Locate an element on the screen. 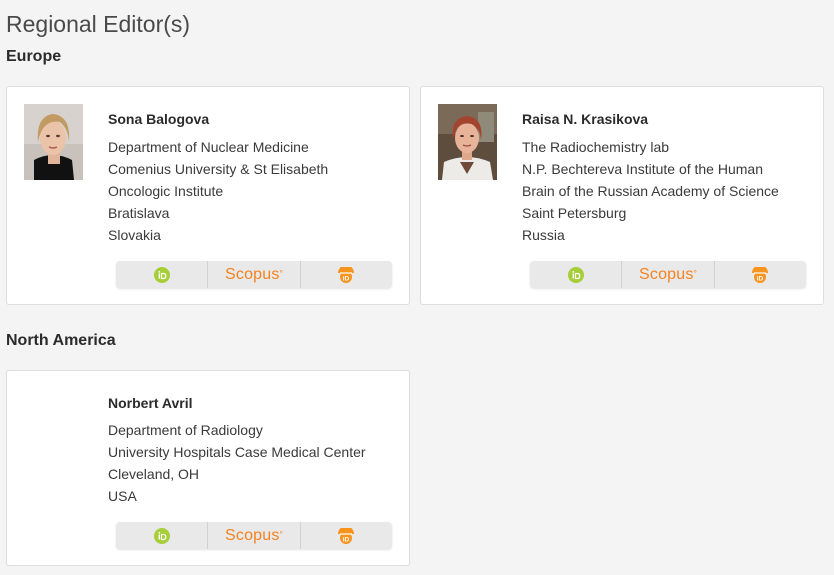 The image size is (834, 575). page-title: Regional Editor(s) is located at coordinates (98, 24).